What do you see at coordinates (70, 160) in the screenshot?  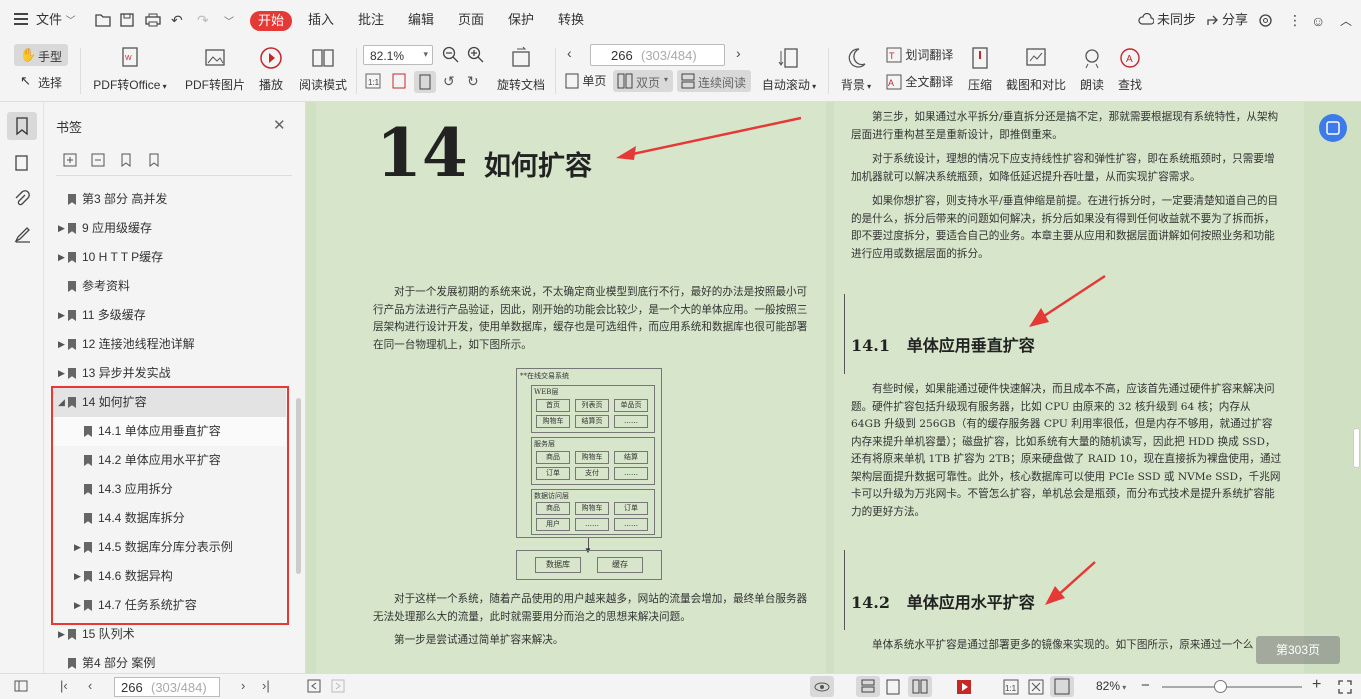 I see `expand-all-icon` at bounding box center [70, 160].